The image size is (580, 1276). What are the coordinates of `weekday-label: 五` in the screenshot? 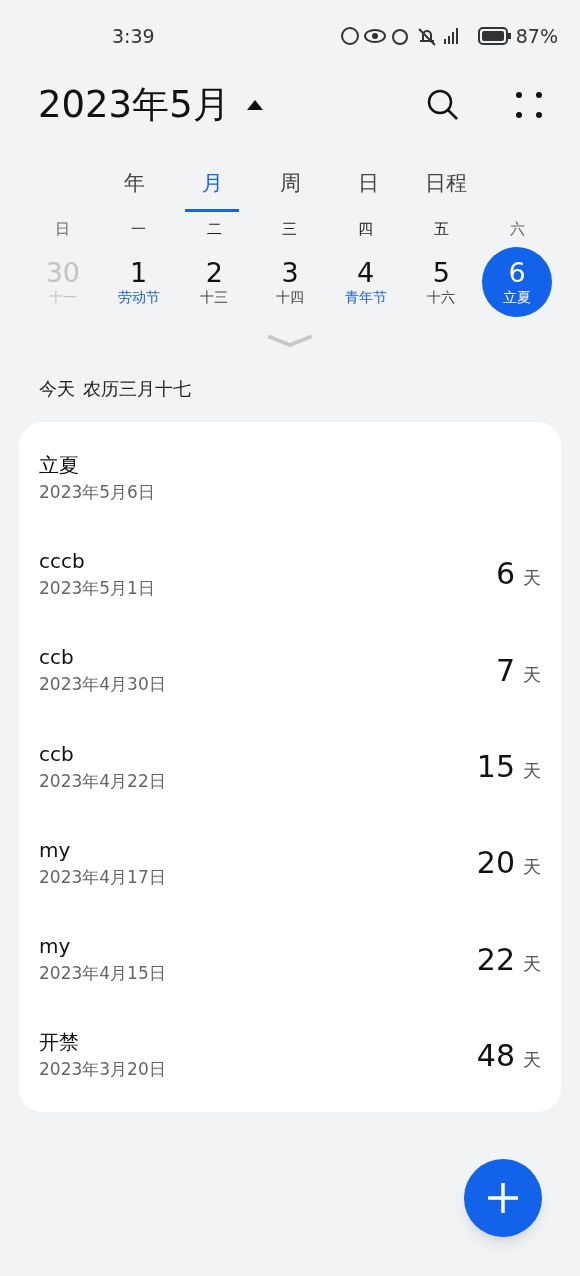 It's located at (441, 229).